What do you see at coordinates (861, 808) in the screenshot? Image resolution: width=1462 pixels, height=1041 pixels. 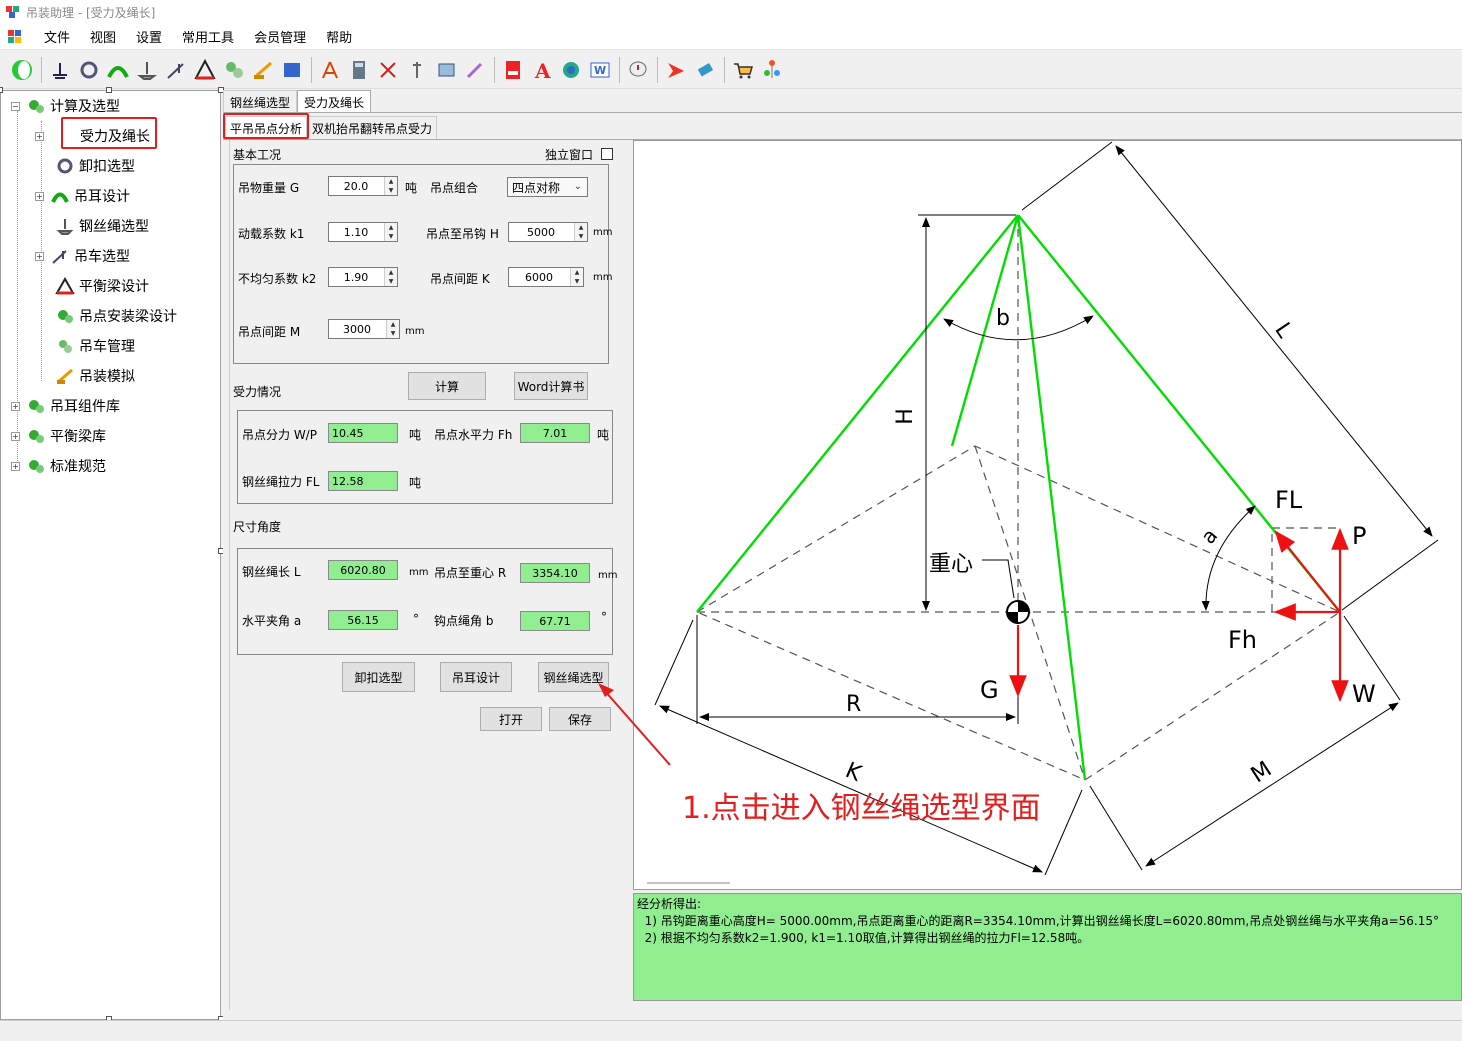 I see `annotation-text: 1.点击进入钢丝绳选型界面` at bounding box center [861, 808].